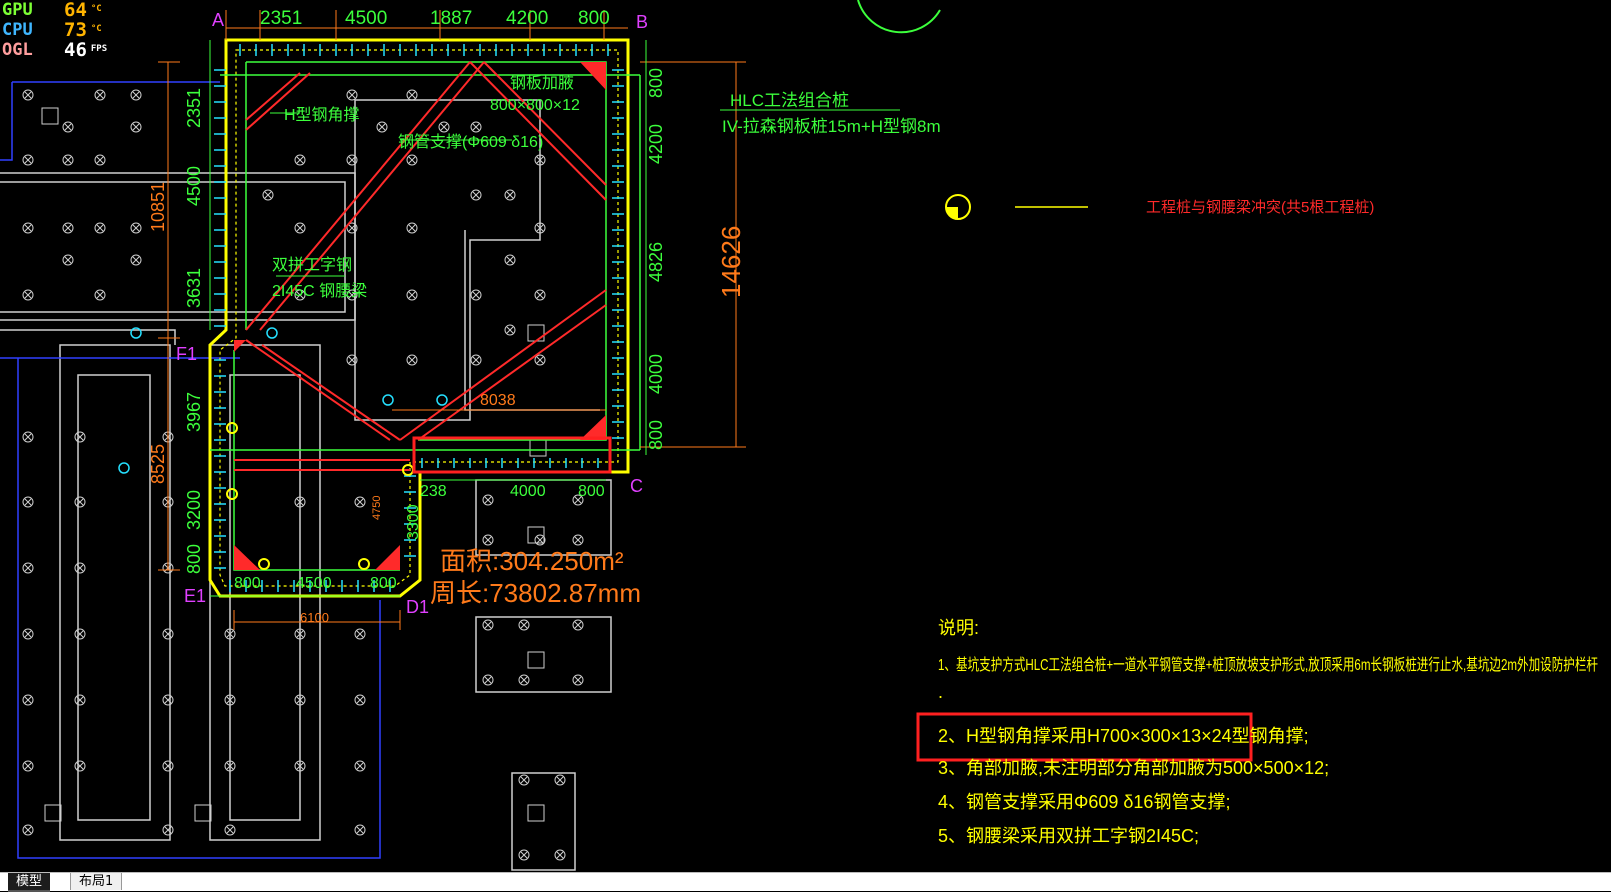 The height and width of the screenshot is (892, 1611). Describe the element at coordinates (194, 186) in the screenshot. I see `left-dim-2: 4500` at that location.